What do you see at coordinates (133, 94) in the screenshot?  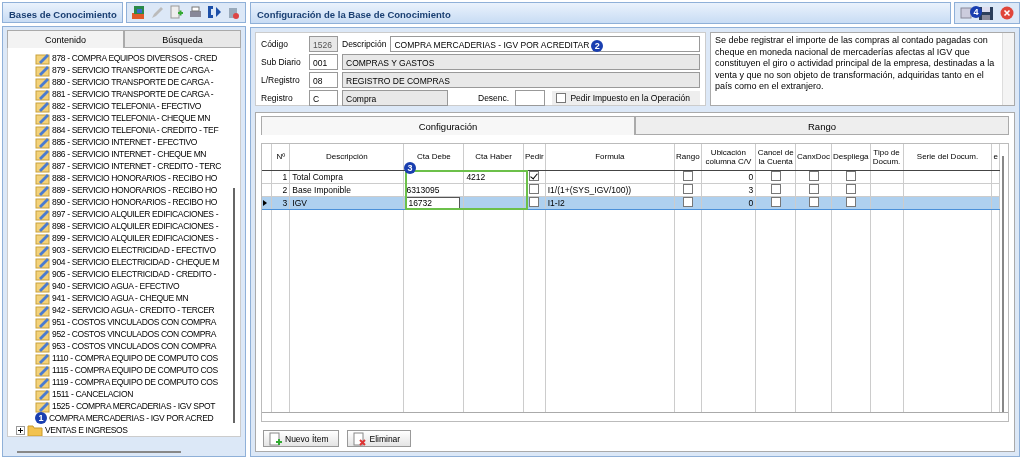 I see `tree-item: 881 - SERVICIO TRANSPORTE DE CARGA -` at bounding box center [133, 94].